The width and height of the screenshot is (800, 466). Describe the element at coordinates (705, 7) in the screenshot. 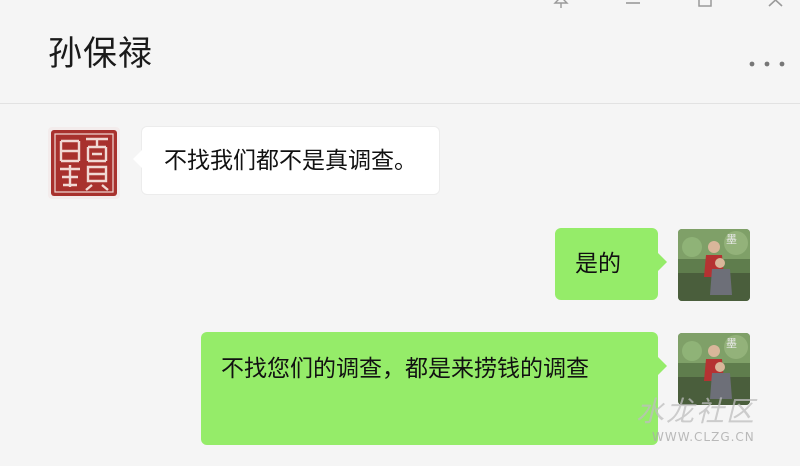

I see `maximize-icon` at that location.